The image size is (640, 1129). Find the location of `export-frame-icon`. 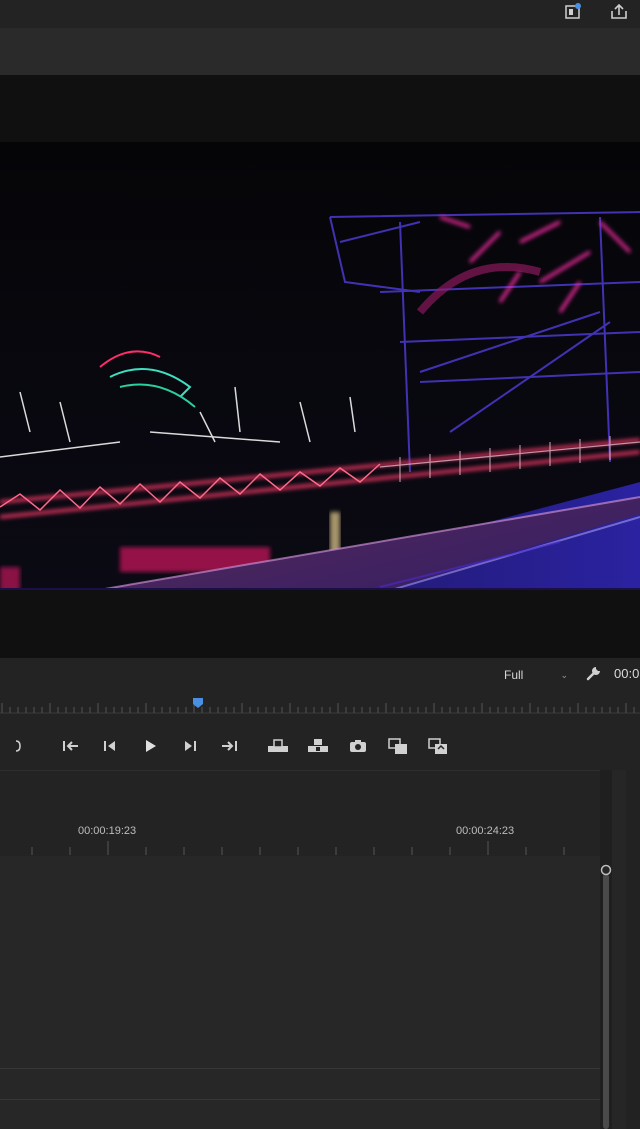

export-frame-icon is located at coordinates (358, 746).